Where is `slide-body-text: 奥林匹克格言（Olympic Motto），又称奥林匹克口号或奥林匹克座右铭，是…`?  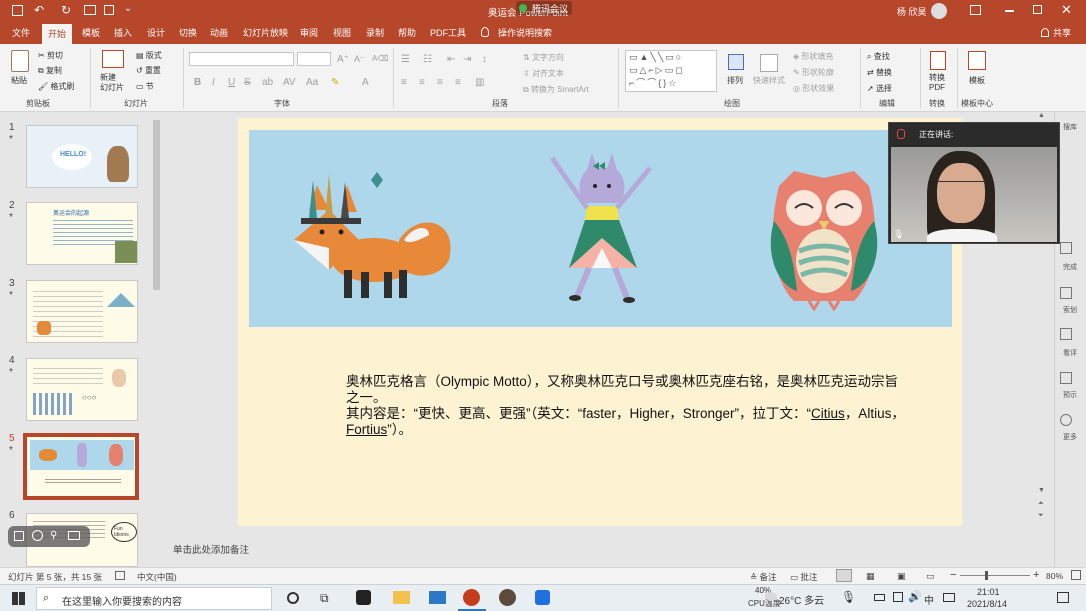
slide-body-text: 奥林匹克格言（Olympic Motto），又称奥林匹克口号或奥林匹克座右铭，是… is located at coordinates (626, 406).